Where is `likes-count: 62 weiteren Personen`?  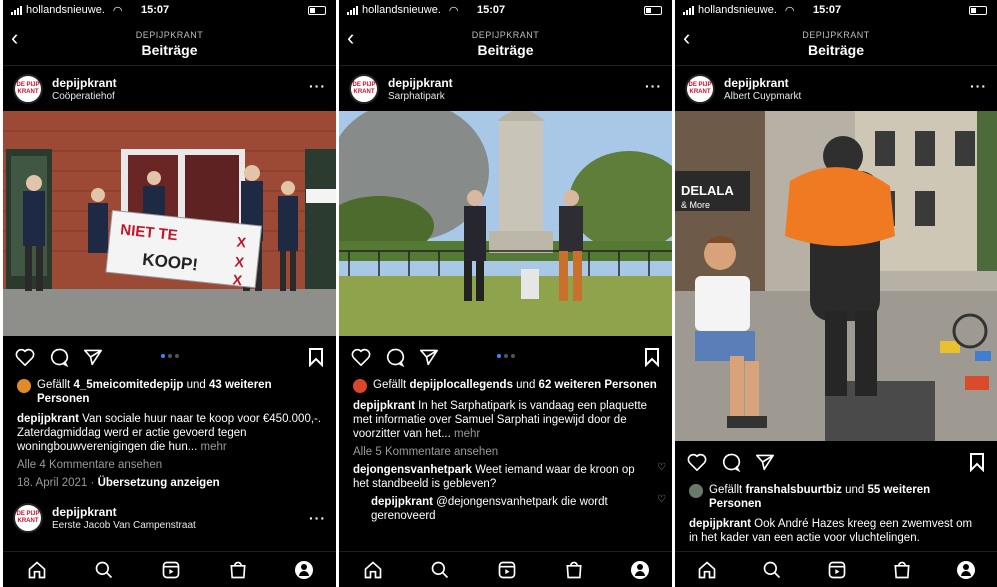
likes-count: 62 weiteren Personen is located at coordinates (598, 385).